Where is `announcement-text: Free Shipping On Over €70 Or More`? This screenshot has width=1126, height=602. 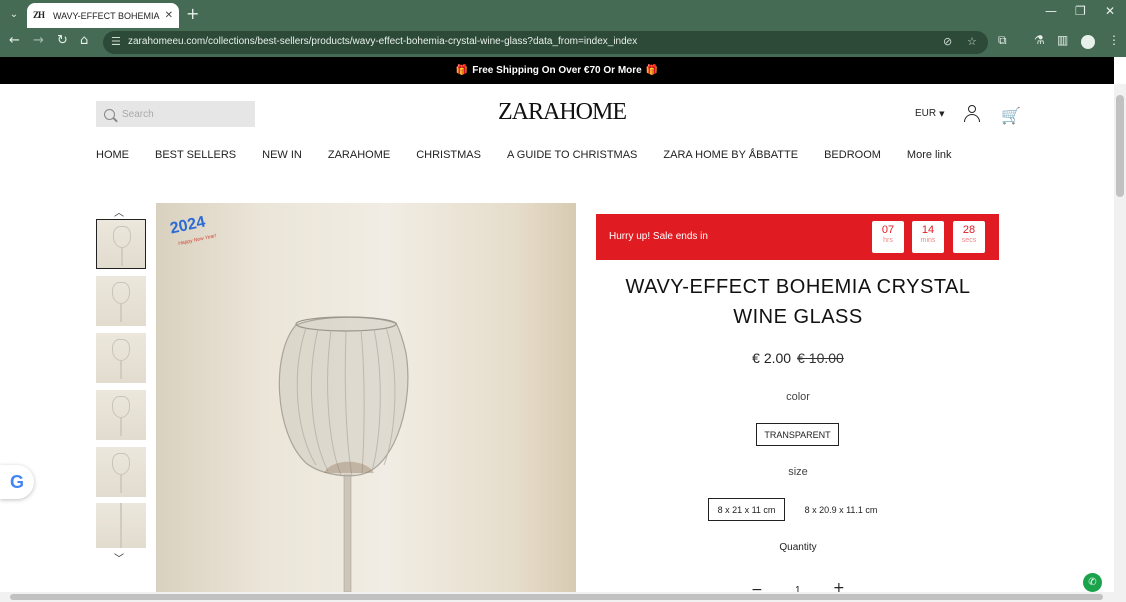 announcement-text: Free Shipping On Over €70 Or More is located at coordinates (557, 70).